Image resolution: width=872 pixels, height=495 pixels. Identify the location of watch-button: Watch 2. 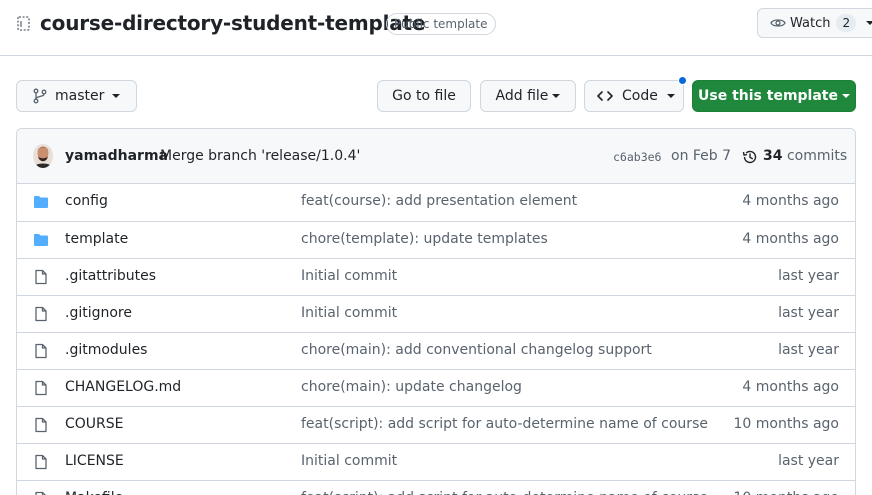
(814, 23).